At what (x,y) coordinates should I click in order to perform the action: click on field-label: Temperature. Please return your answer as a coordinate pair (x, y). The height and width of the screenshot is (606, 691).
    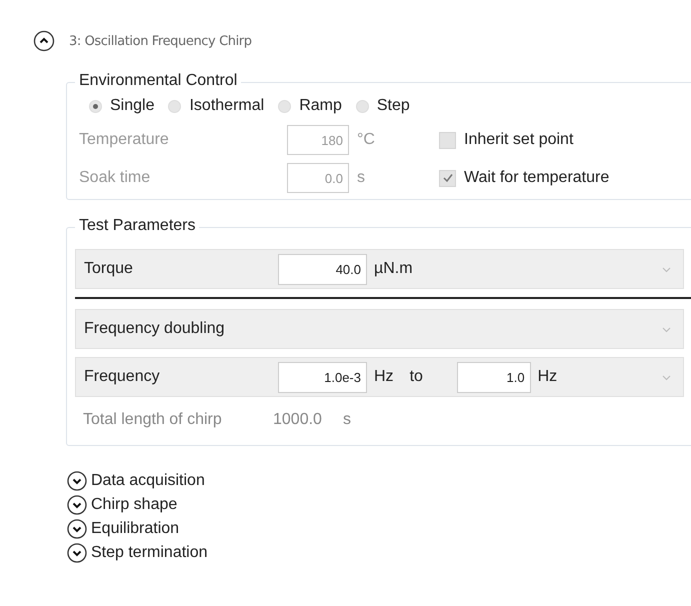
    Looking at the image, I should click on (124, 140).